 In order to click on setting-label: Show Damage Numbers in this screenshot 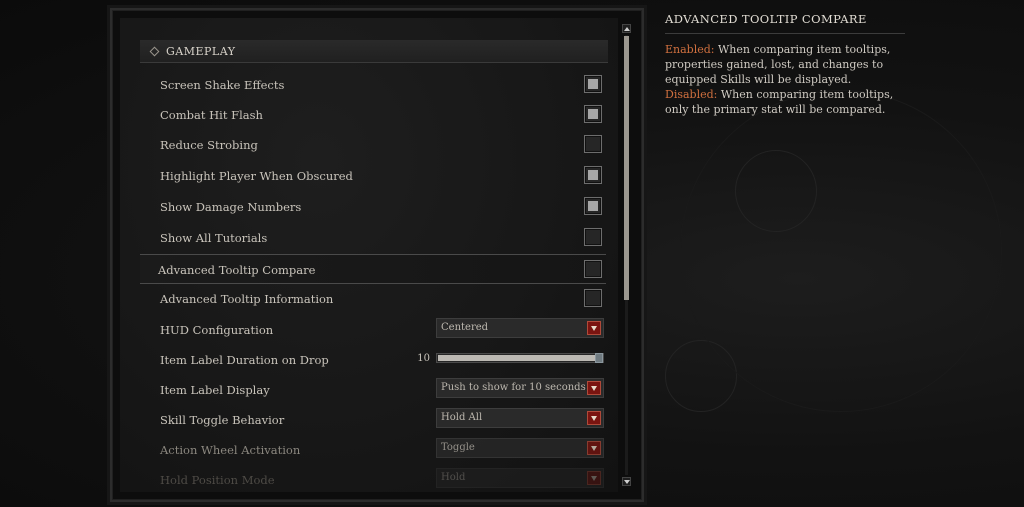, I will do `click(231, 207)`.